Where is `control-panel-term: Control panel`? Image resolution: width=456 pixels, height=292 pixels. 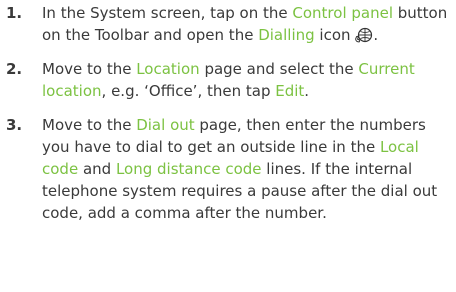
control-panel-term: Control panel is located at coordinates (342, 13).